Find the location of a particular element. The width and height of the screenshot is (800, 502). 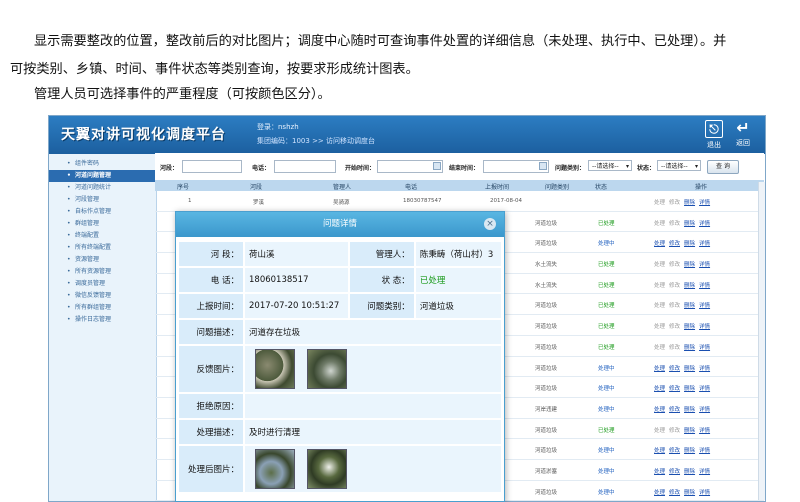

sidebar-item: 所有资源管理 is located at coordinates (102, 272).